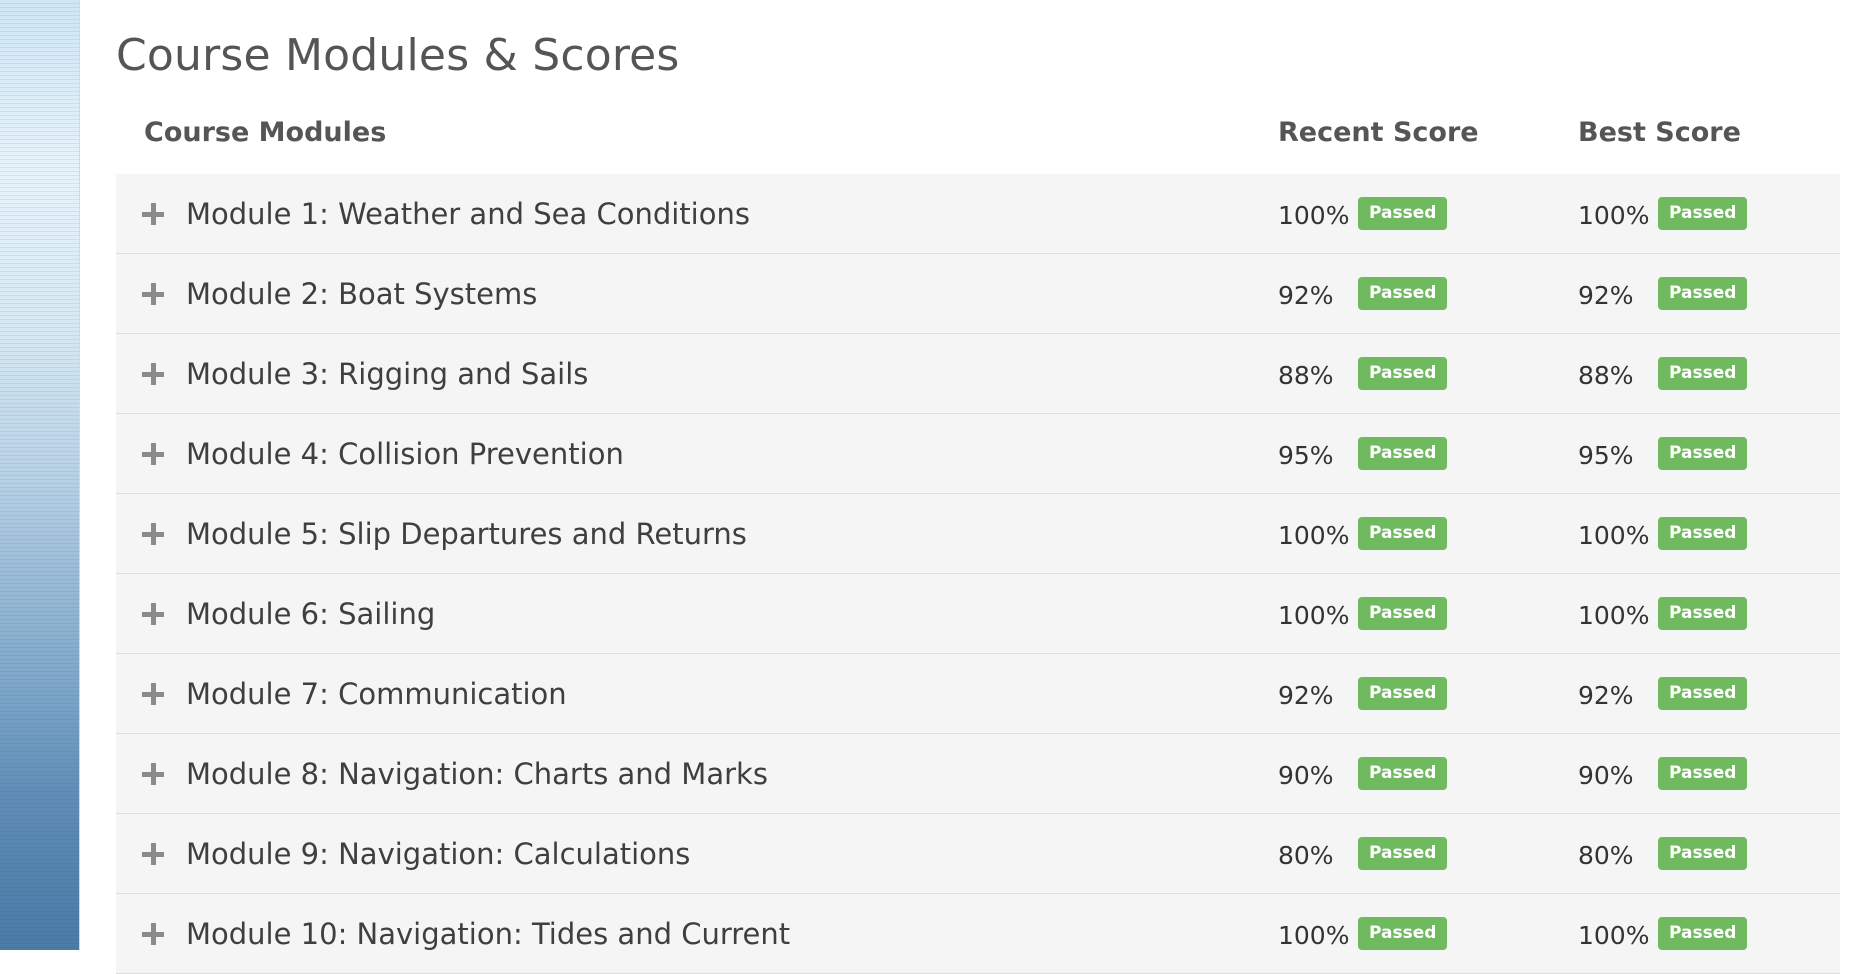  What do you see at coordinates (310, 614) in the screenshot?
I see `module-label: Module 6: Sailing` at bounding box center [310, 614].